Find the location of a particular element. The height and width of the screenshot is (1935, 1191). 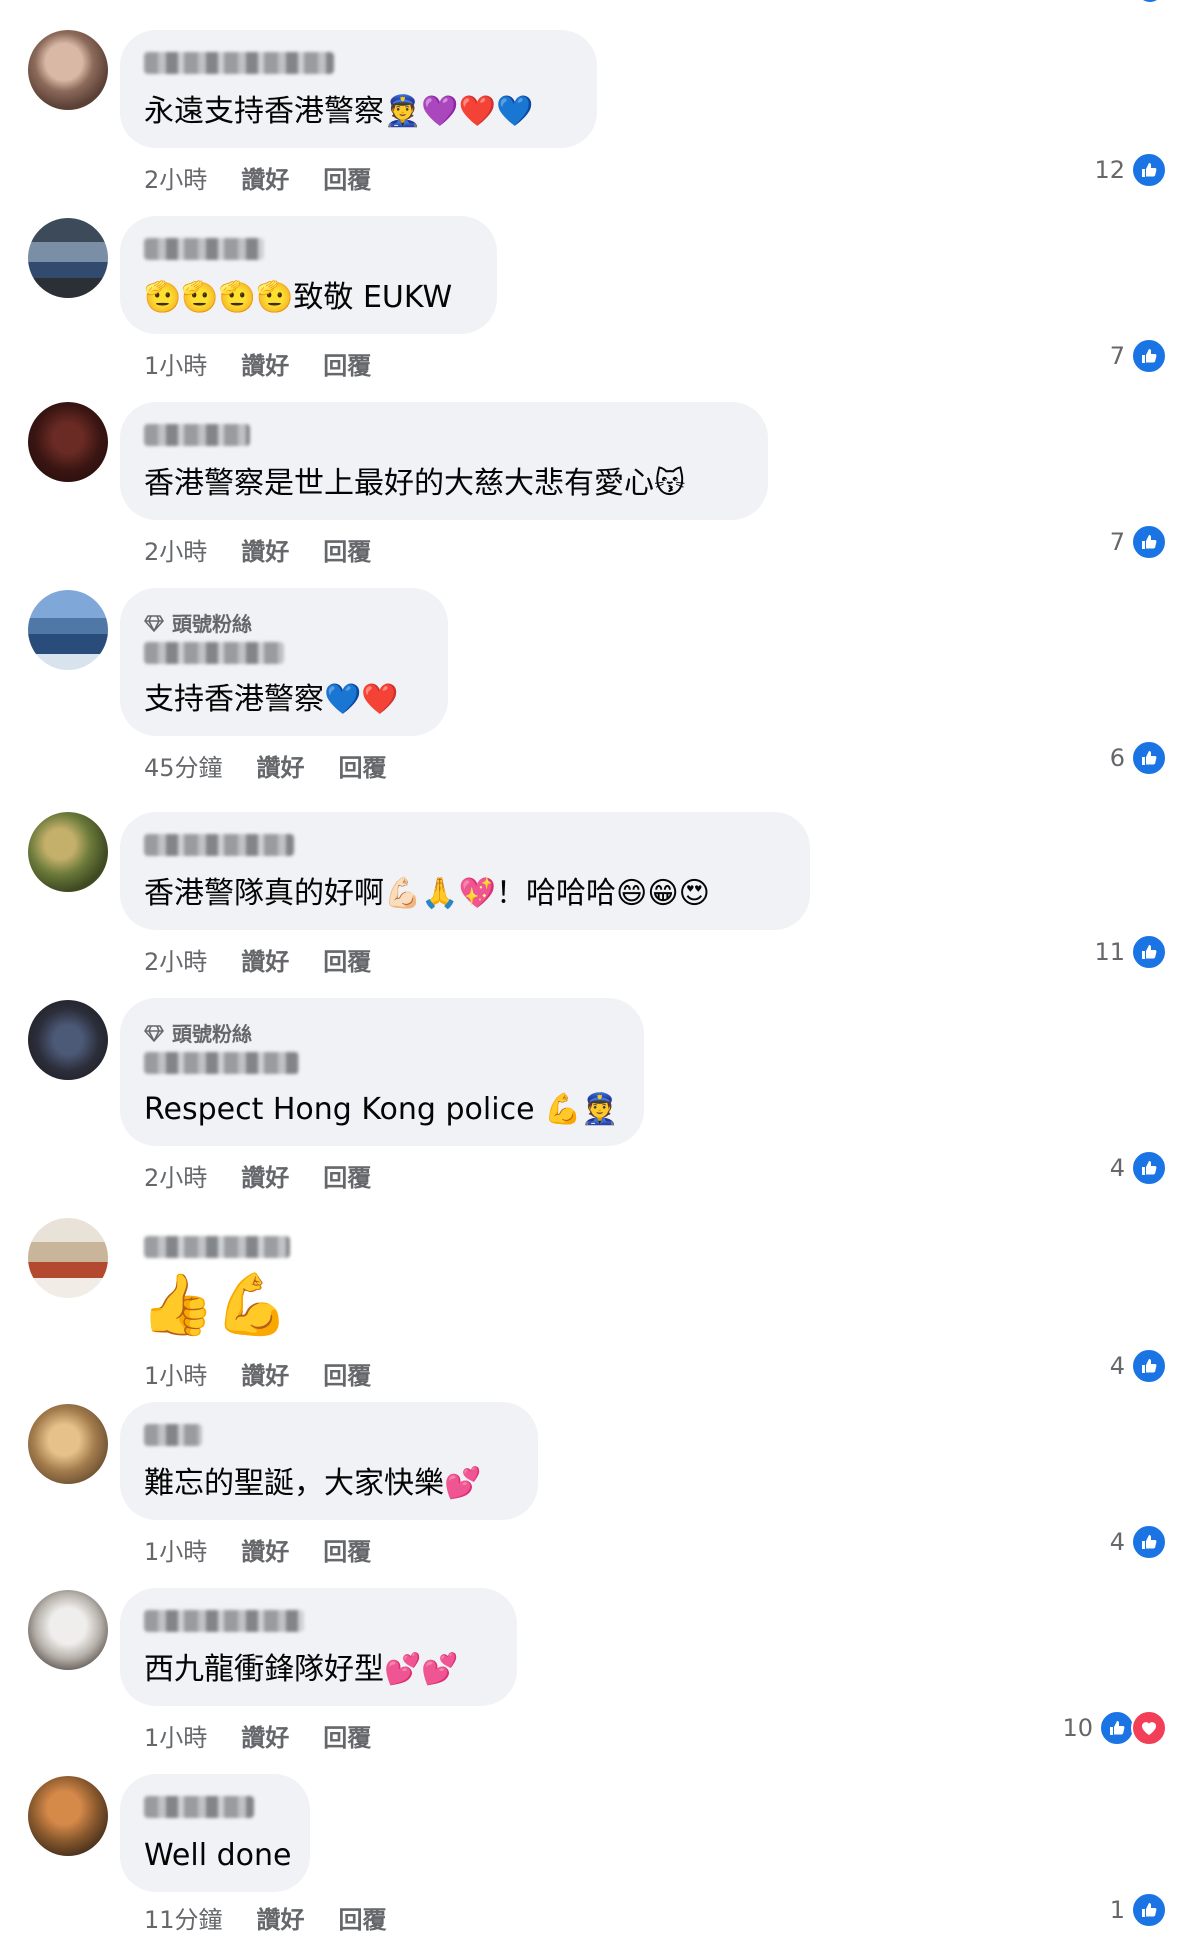

comment-bubble: 頭號粉絲 Respect Hong Kong police 💪👮 is located at coordinates (382, 1072).